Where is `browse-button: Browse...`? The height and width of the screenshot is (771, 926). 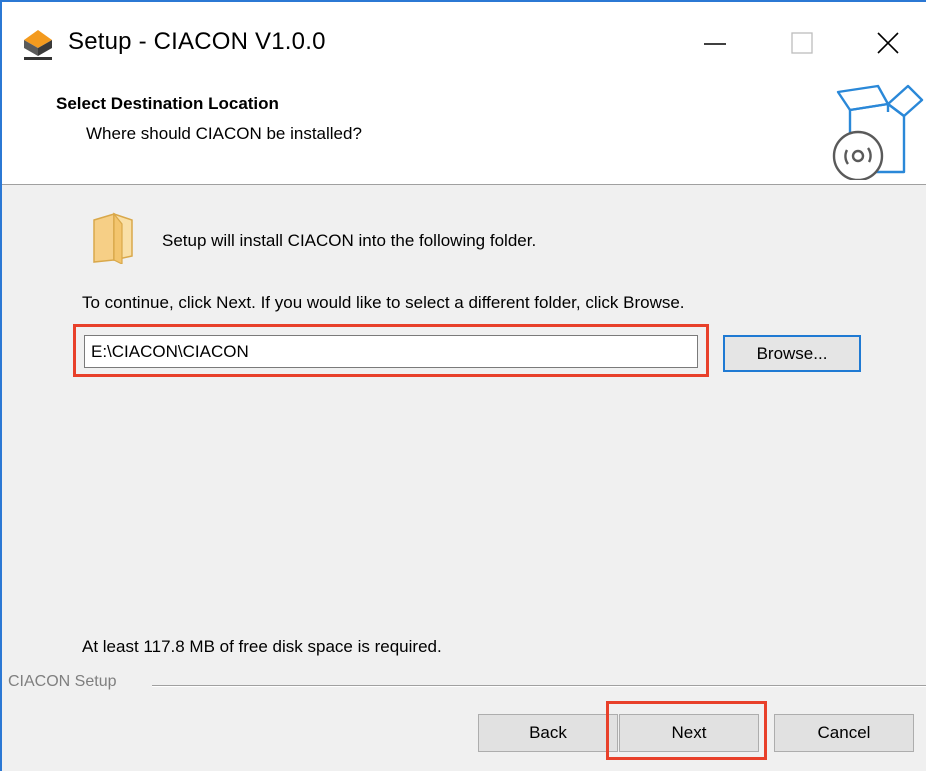
browse-button: Browse... is located at coordinates (792, 353).